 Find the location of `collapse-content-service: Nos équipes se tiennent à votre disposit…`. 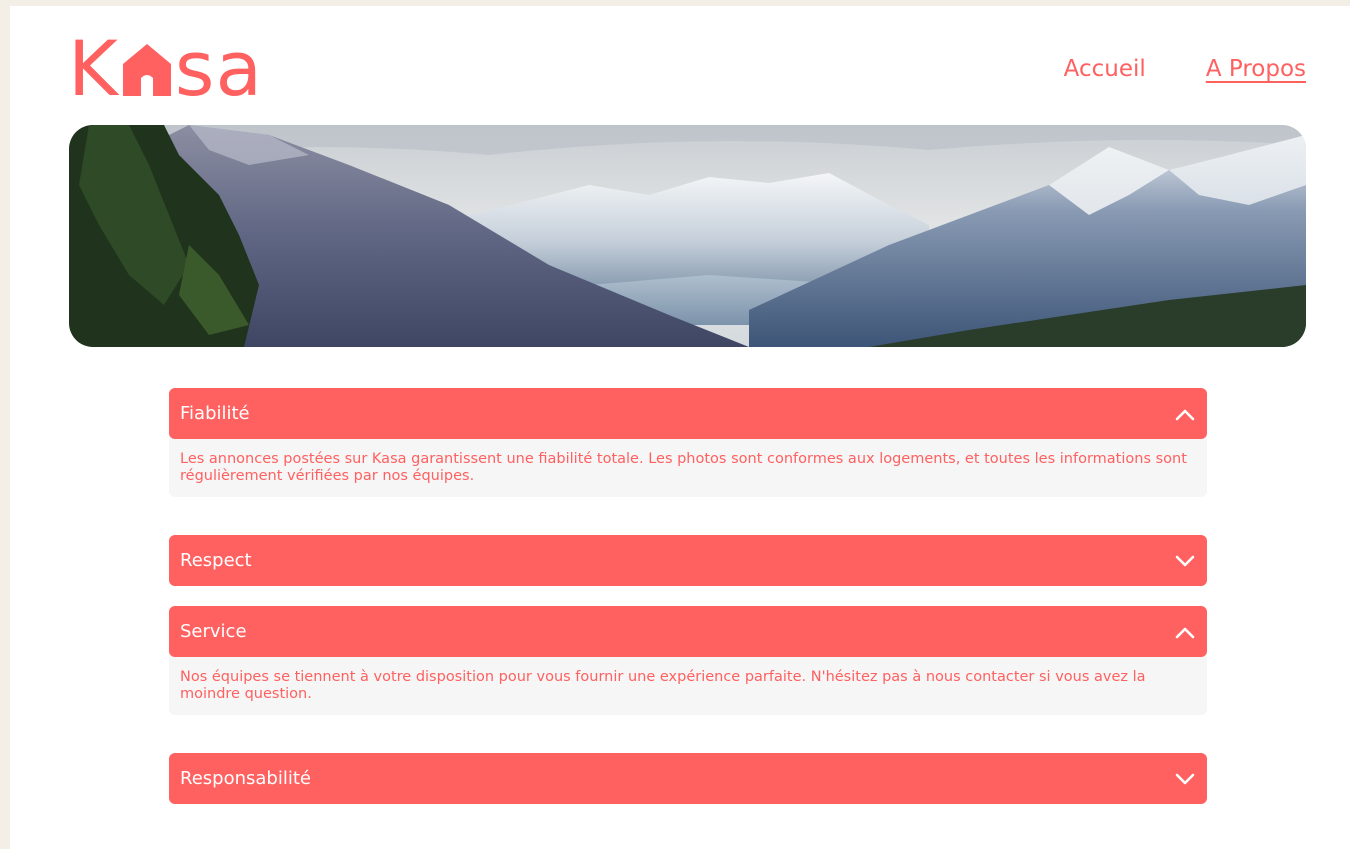

collapse-content-service: Nos équipes se tiennent à votre disposit… is located at coordinates (688, 683).